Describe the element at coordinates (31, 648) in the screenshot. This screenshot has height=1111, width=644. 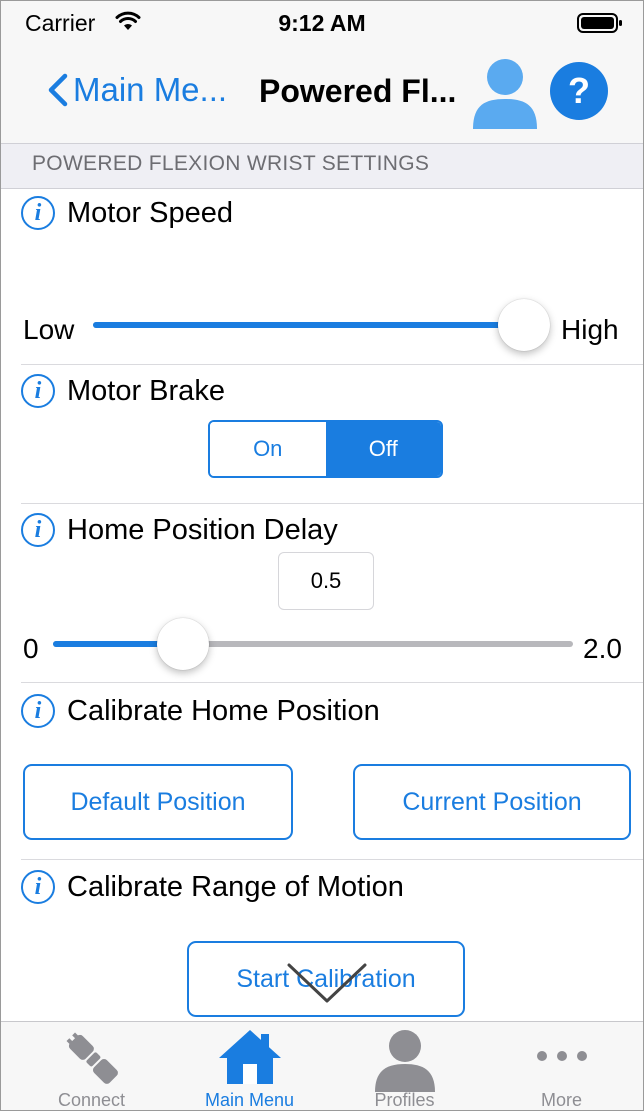
I see `delay-min-label: 0` at that location.